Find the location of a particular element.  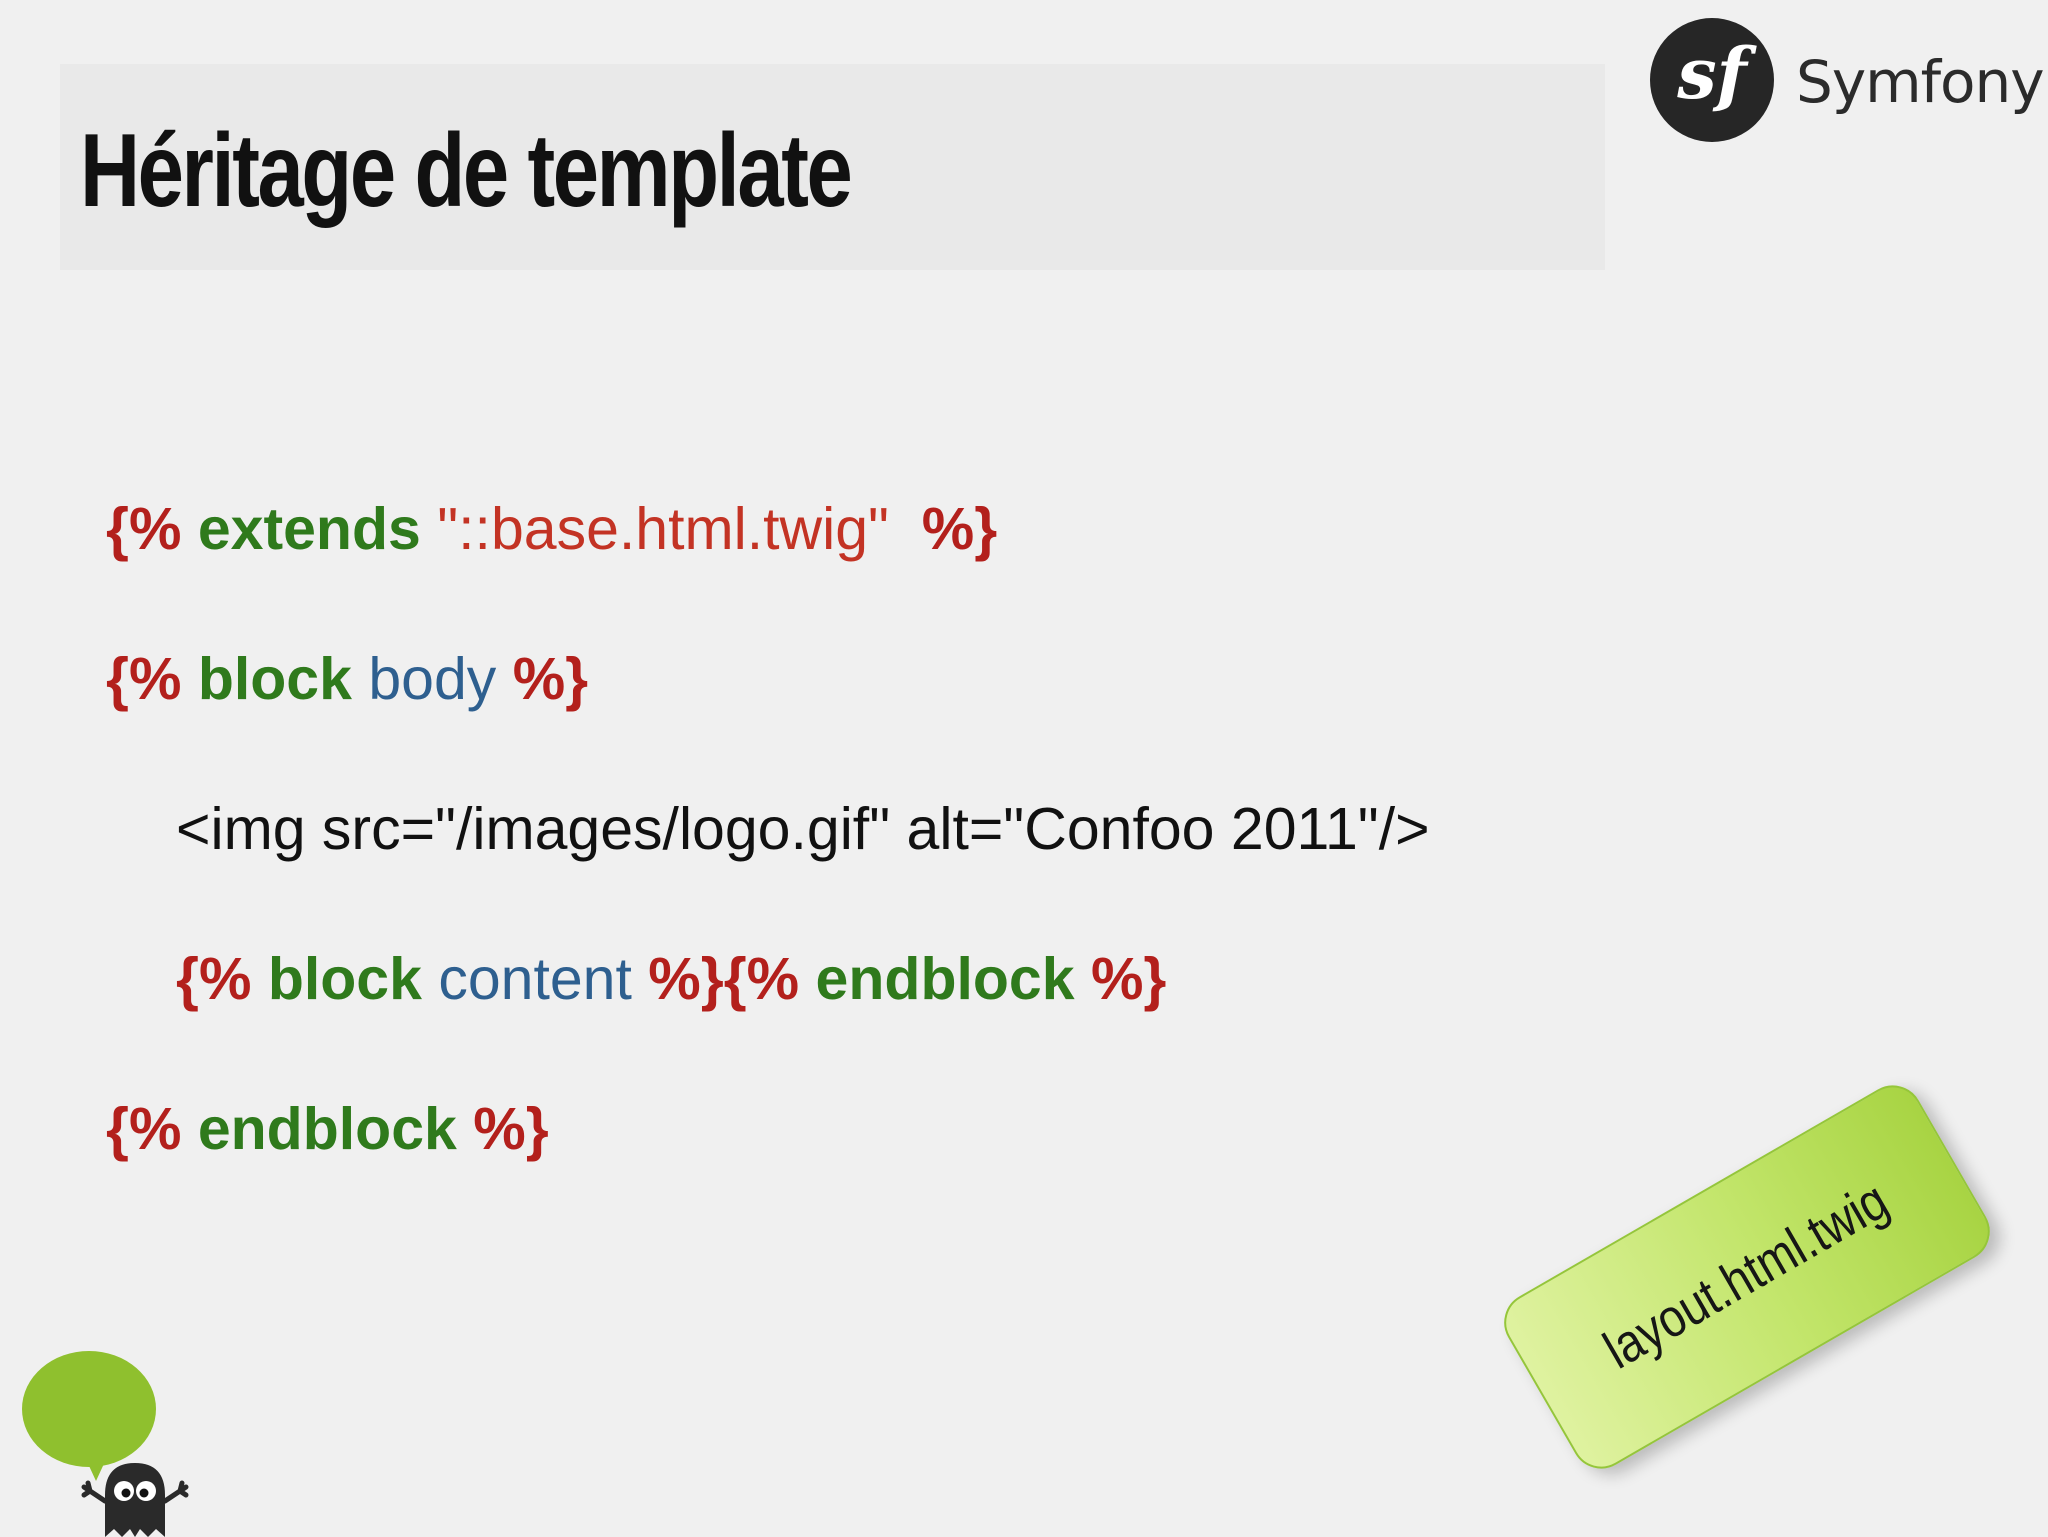

speech-bubble-icon is located at coordinates (89, 1409).